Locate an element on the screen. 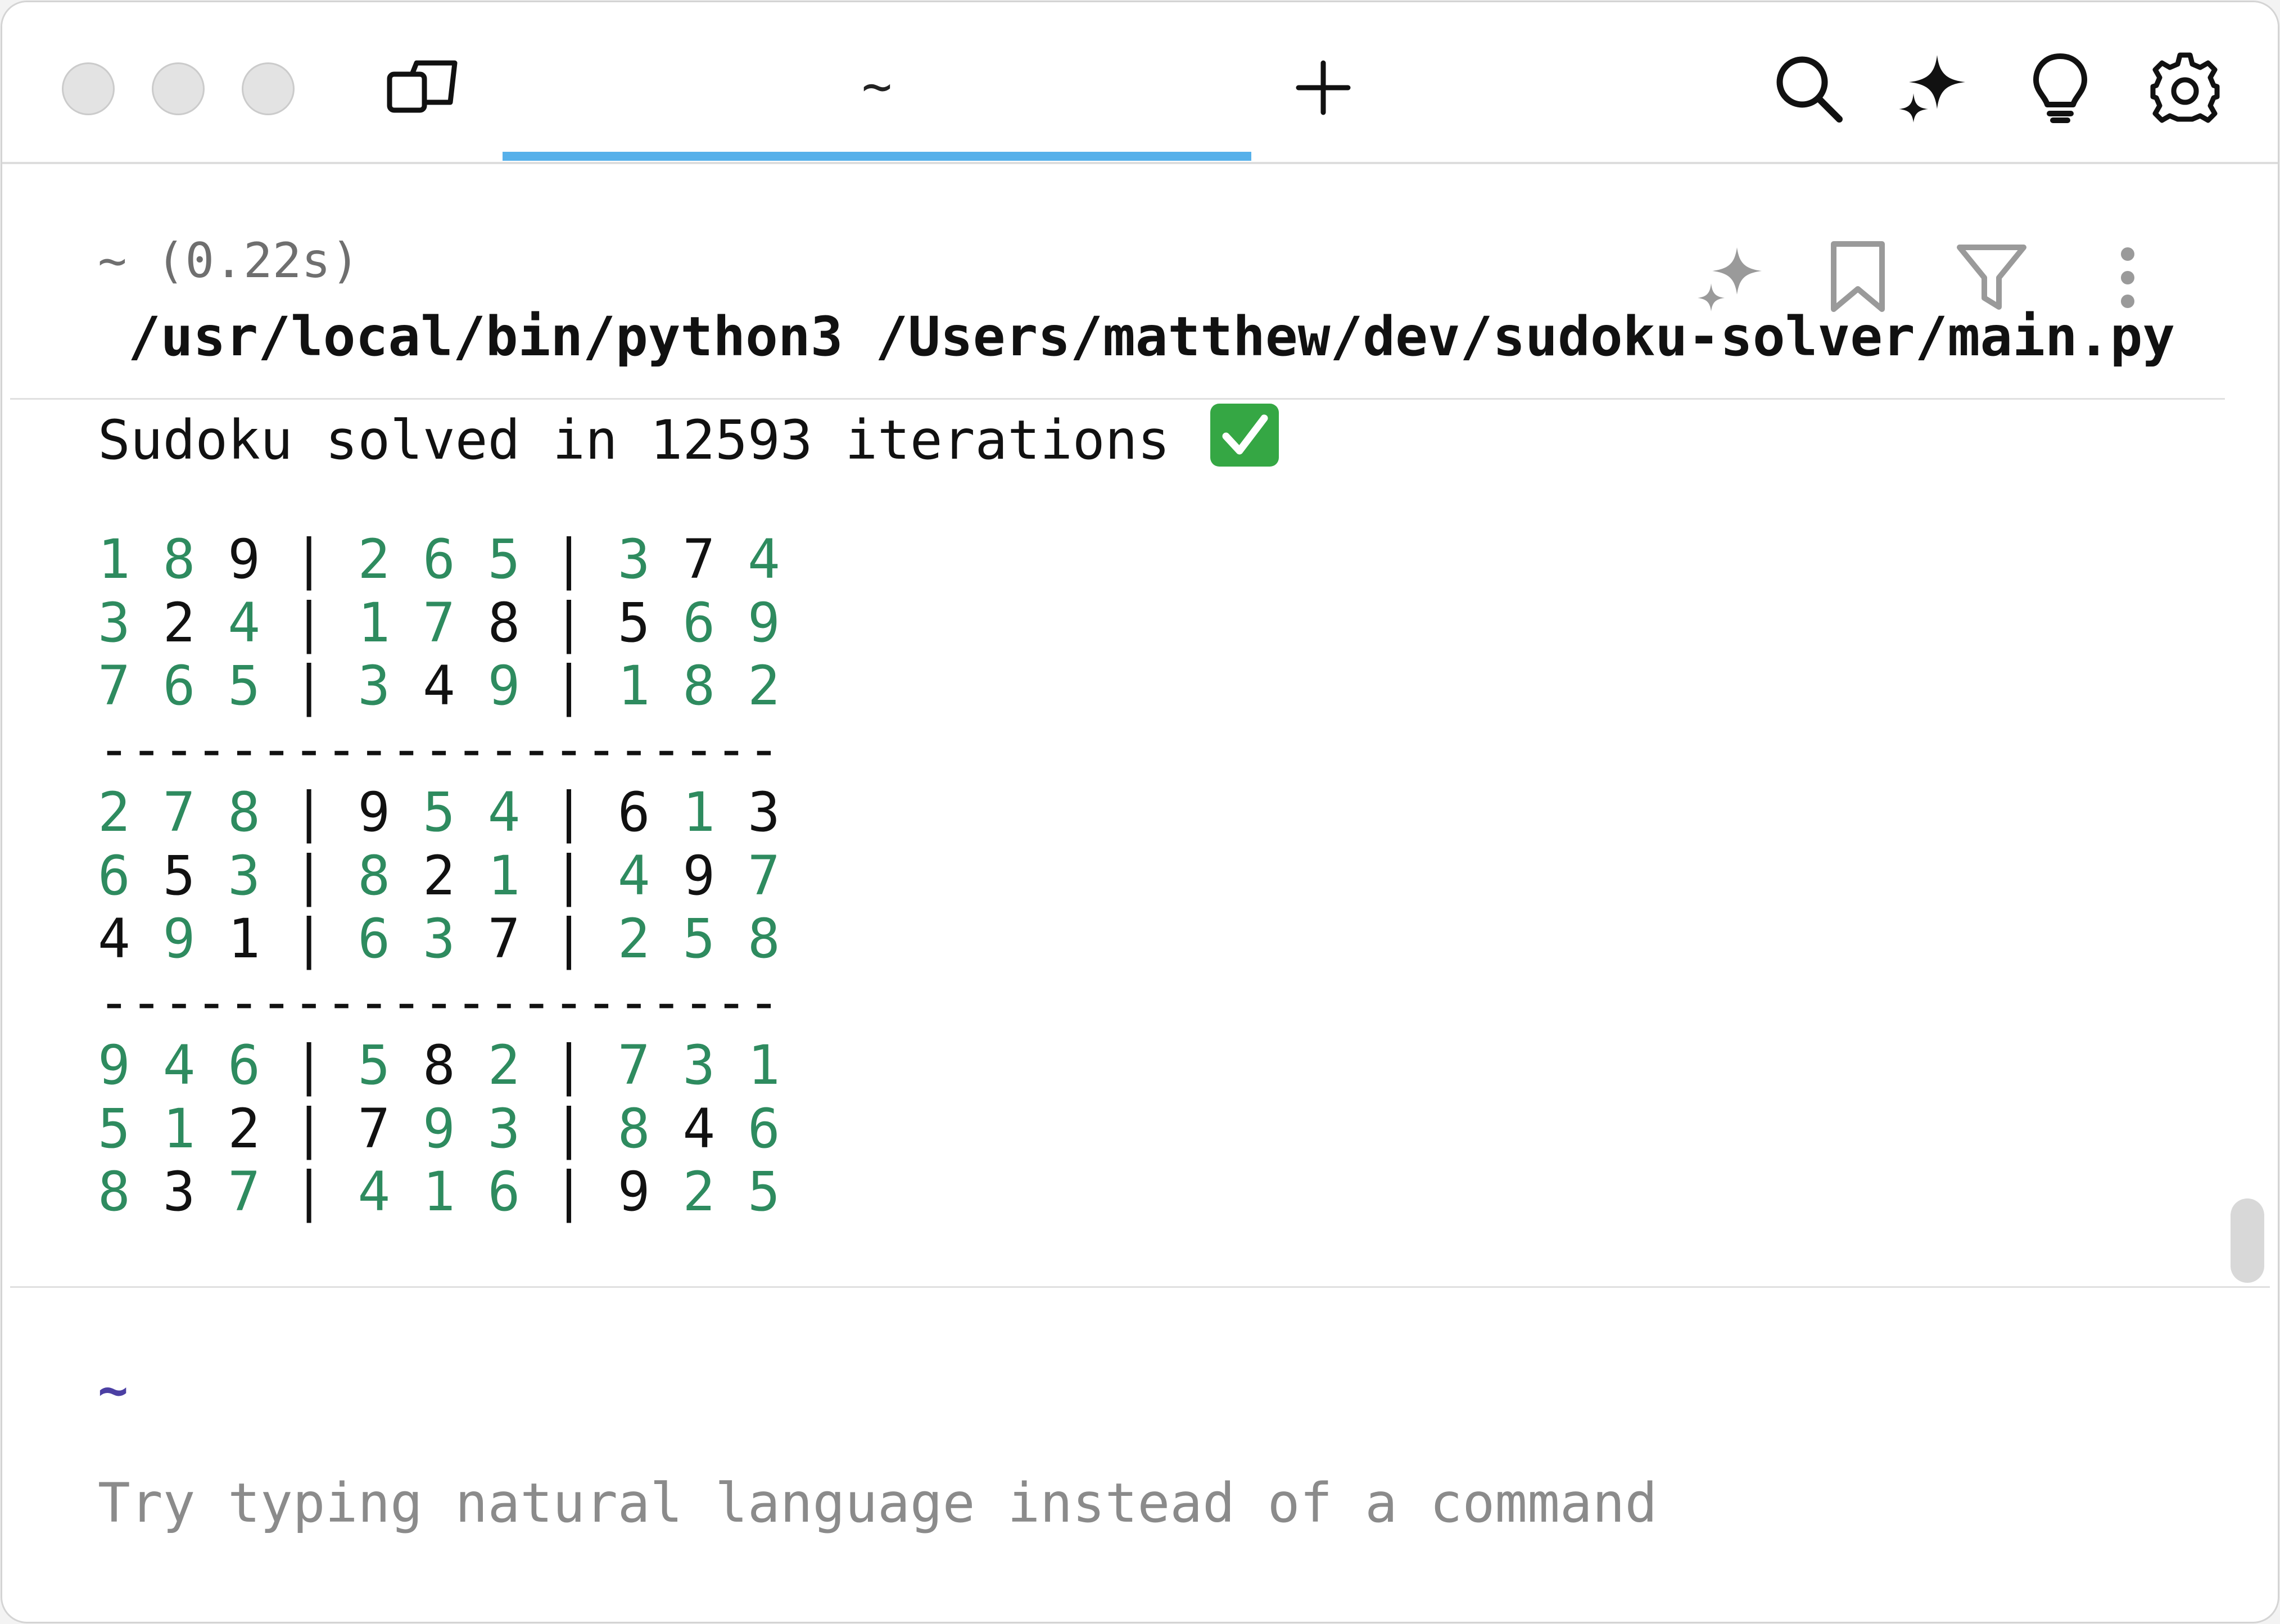 The width and height of the screenshot is (2280, 1624). close-window-button is located at coordinates (88, 88).